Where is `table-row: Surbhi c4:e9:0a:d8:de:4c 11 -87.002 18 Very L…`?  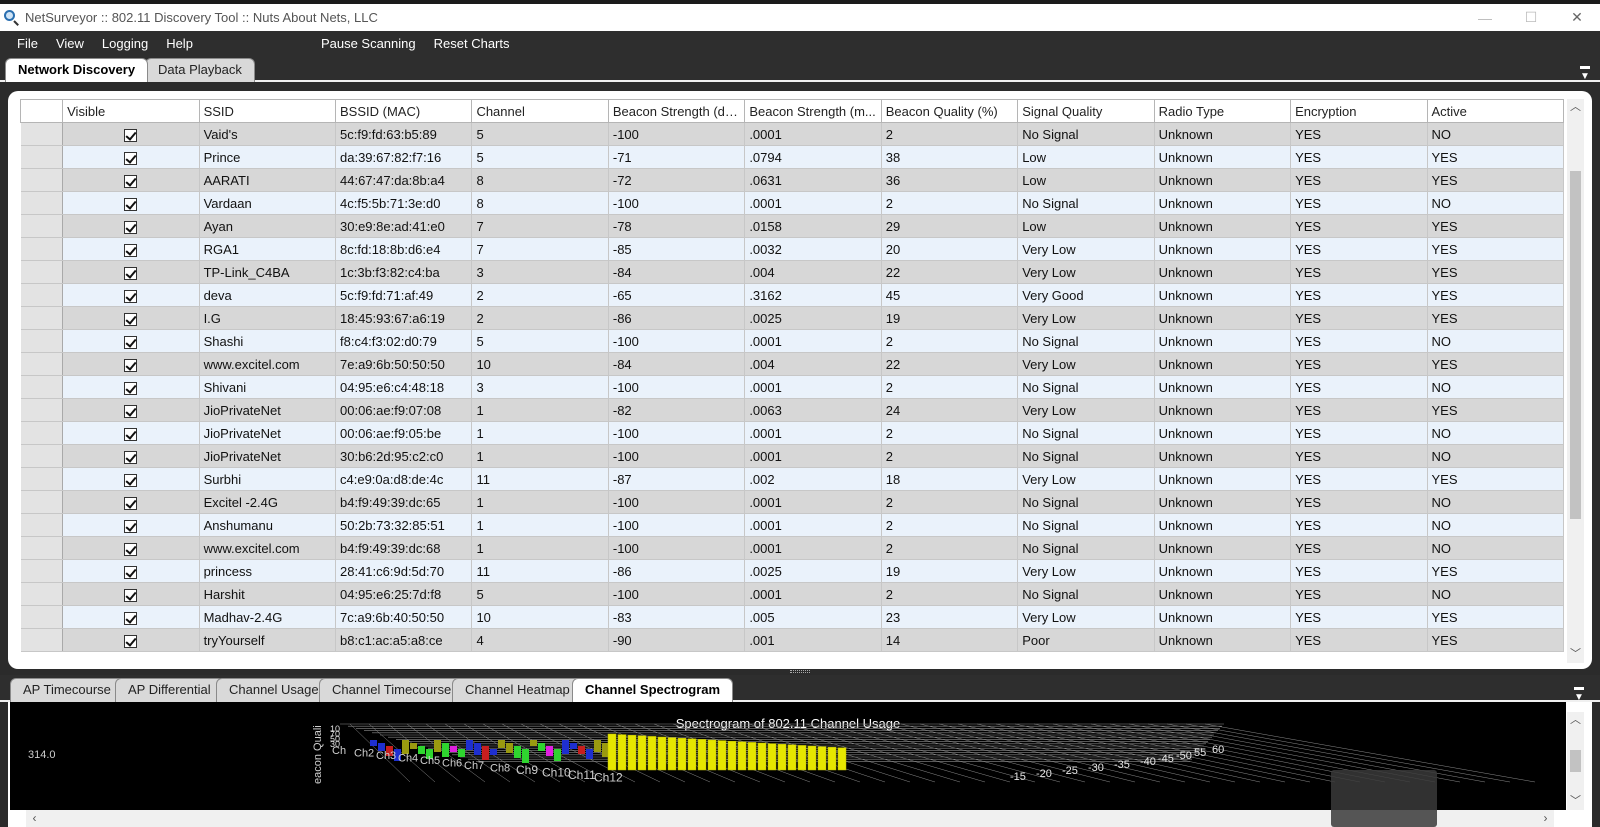
table-row: Surbhi c4:e9:0a:d8:de:4c 11 -87.002 18 Very L… is located at coordinates (792, 479).